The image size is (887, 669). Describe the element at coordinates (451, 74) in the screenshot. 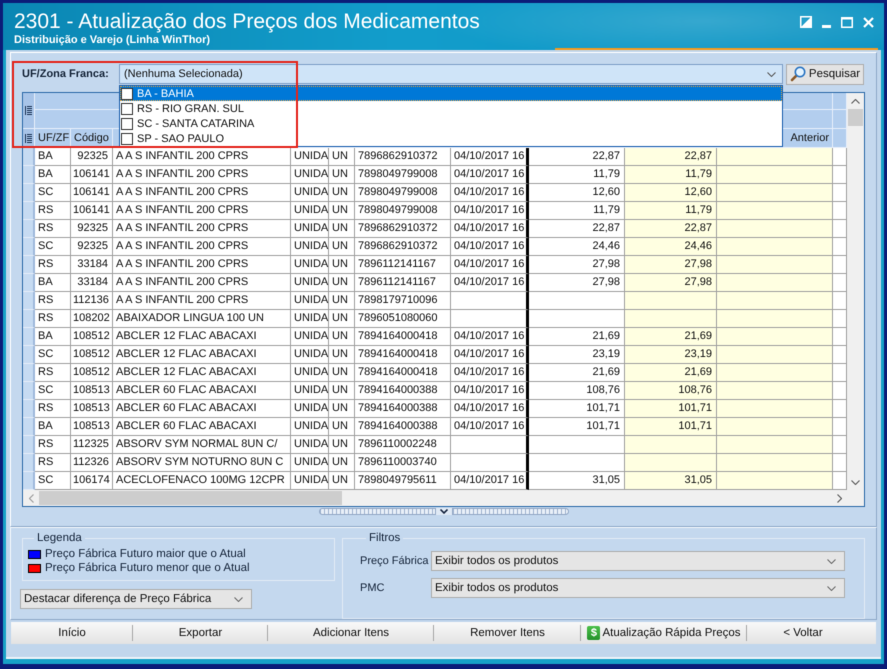

I see `state-dropdown: (Nenhuma Selecionada)` at that location.